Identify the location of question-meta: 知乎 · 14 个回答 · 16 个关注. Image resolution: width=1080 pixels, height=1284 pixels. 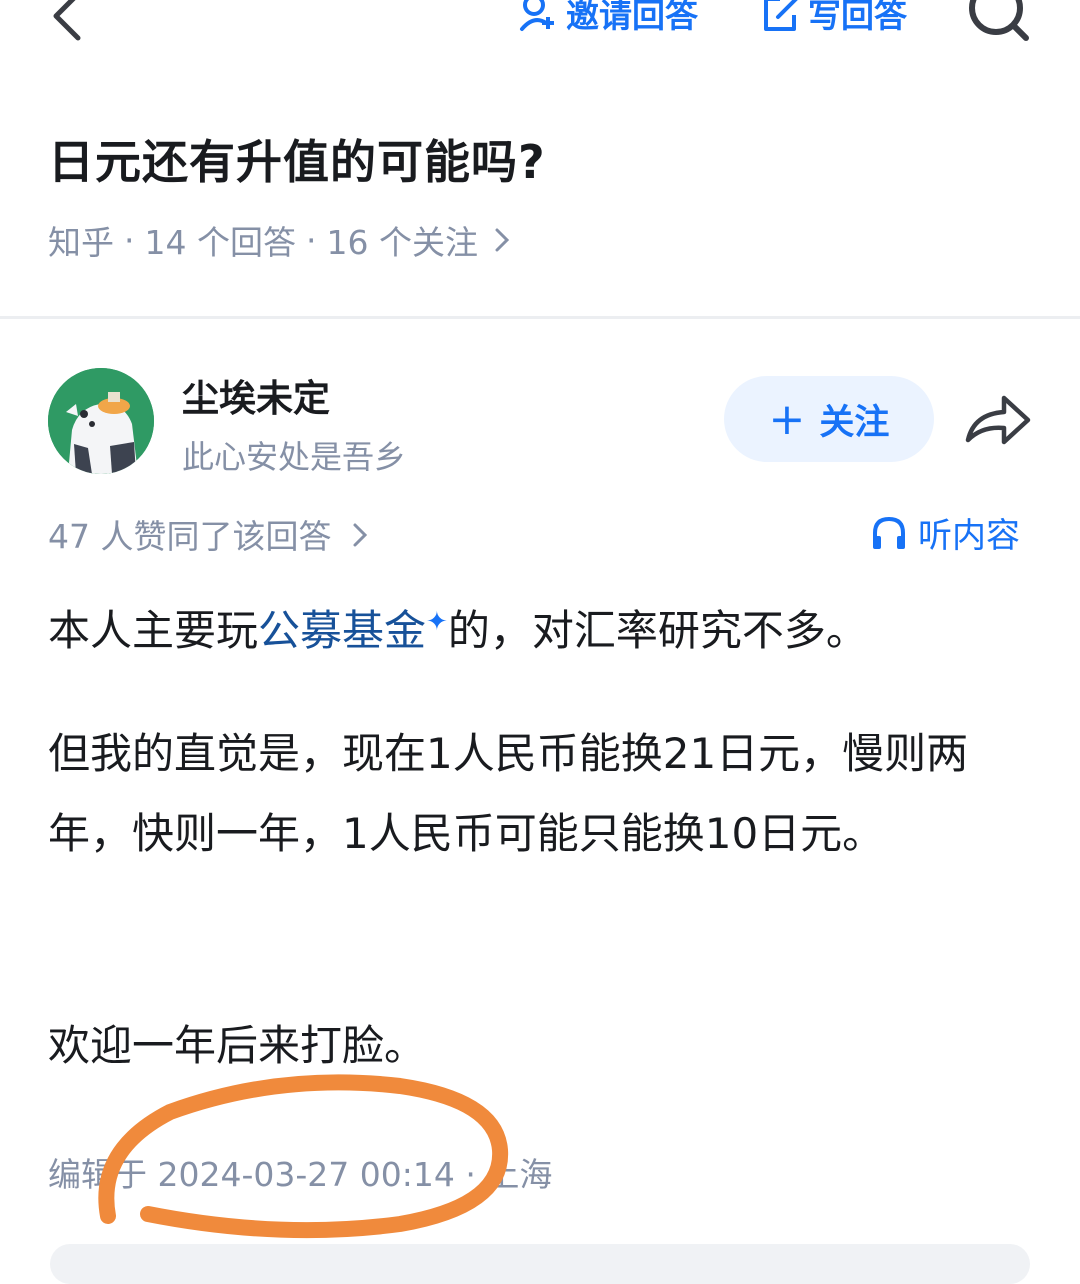
(279, 240).